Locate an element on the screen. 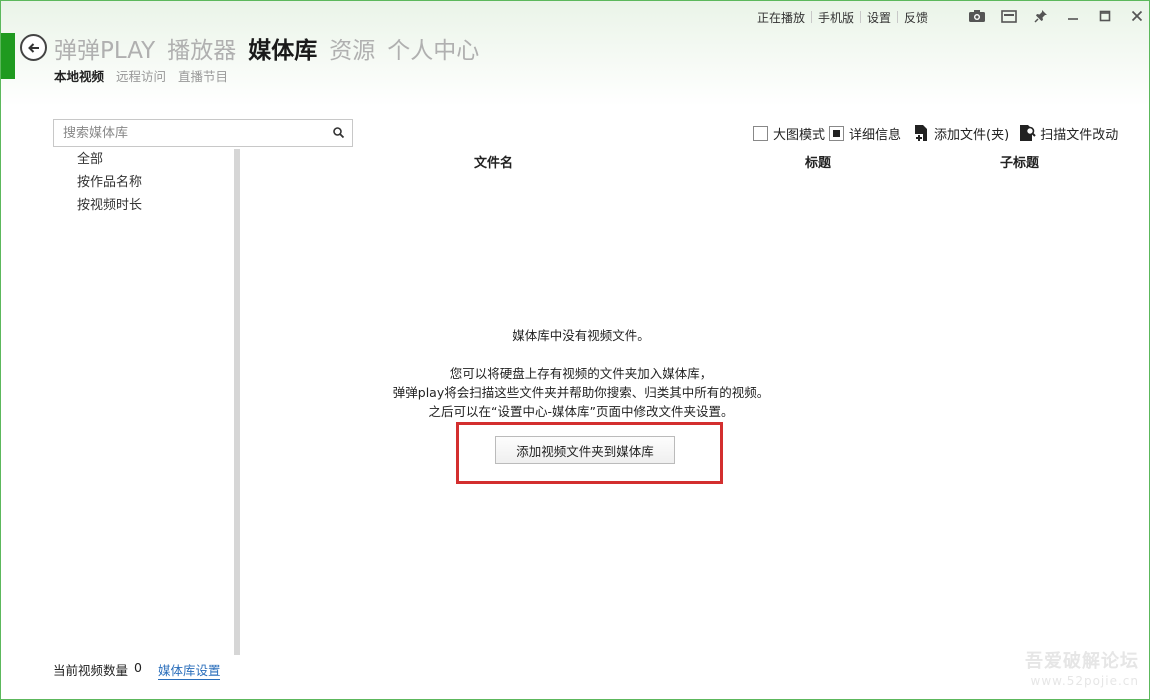 This screenshot has width=1150, height=700. library-settings-link: 媒体库设置 is located at coordinates (189, 670).